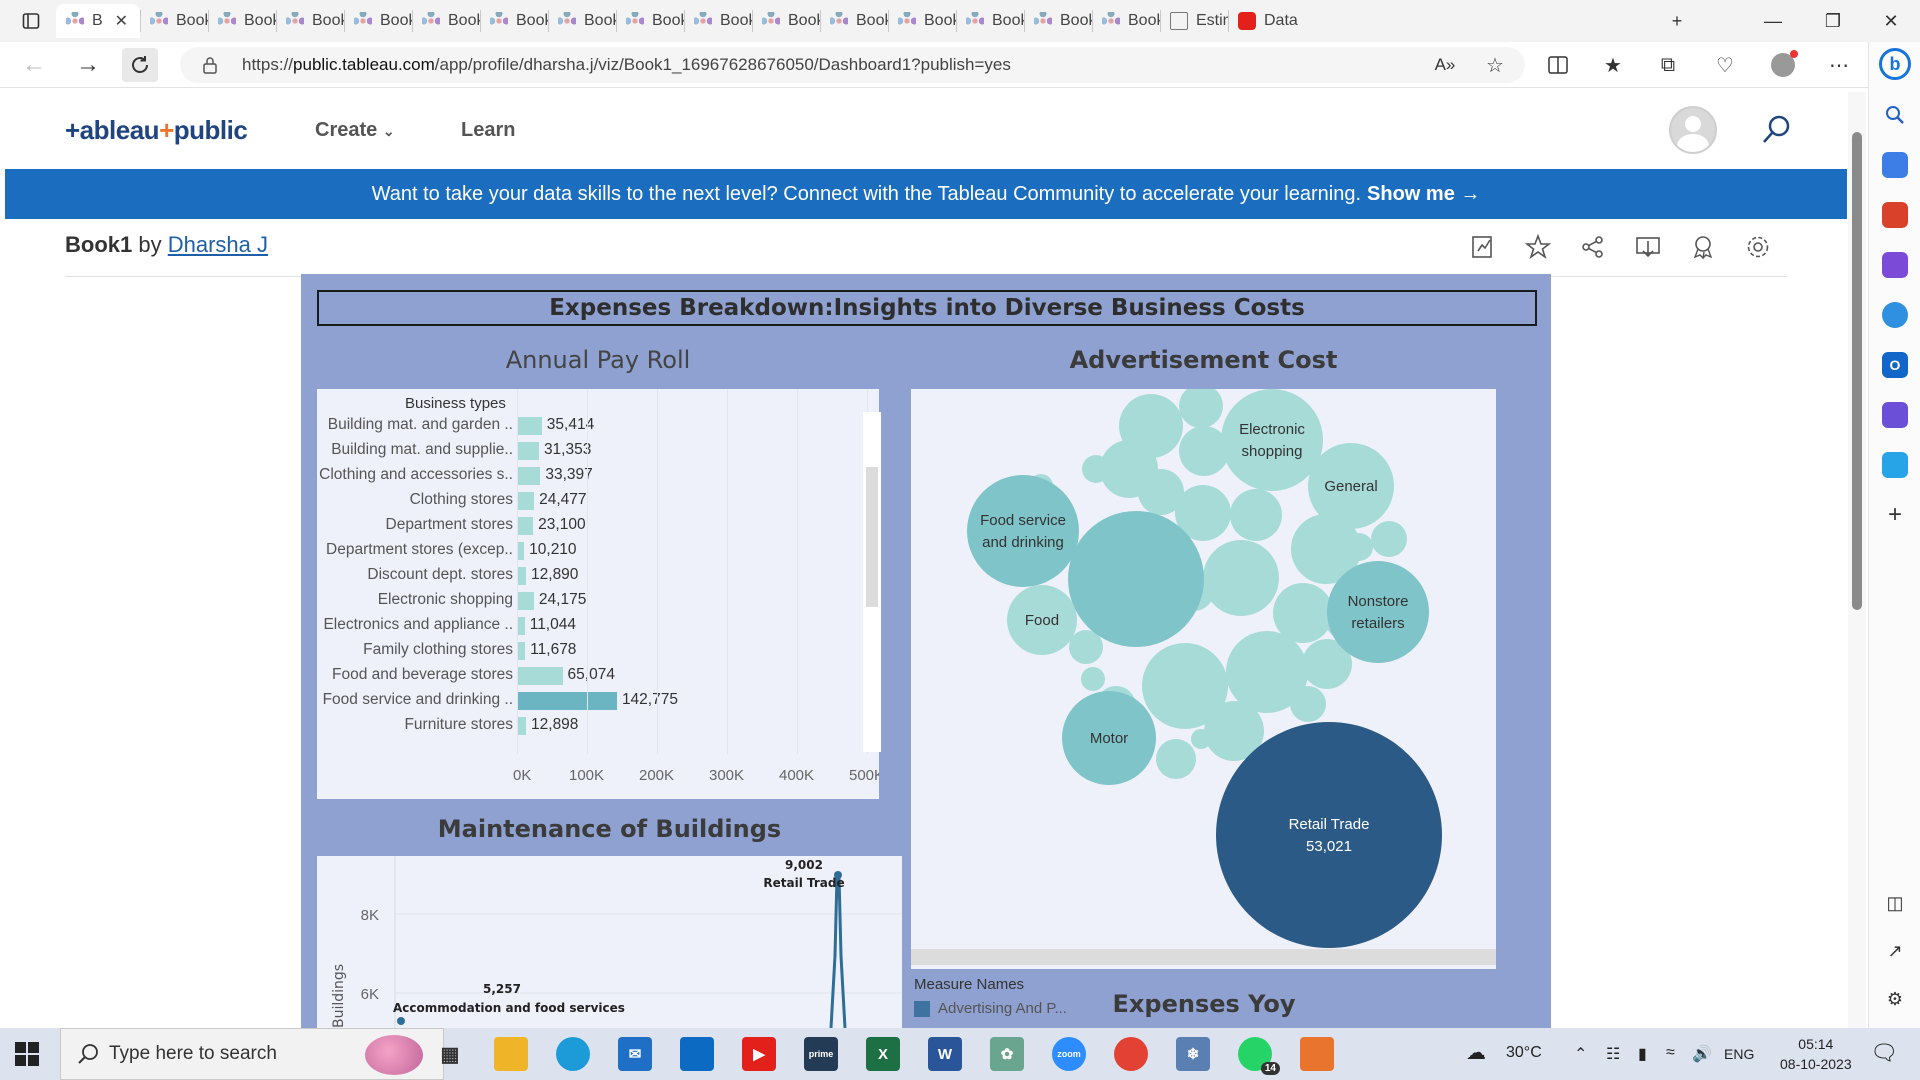  Describe the element at coordinates (355, 130) in the screenshot. I see `nav-create: Create ⌄` at that location.